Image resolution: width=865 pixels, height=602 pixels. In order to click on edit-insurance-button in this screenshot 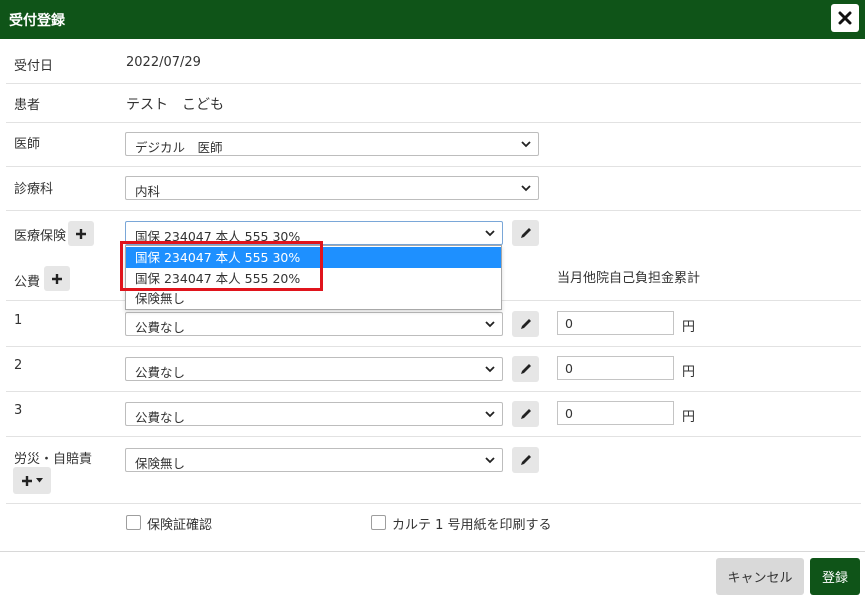, I will do `click(525, 233)`.